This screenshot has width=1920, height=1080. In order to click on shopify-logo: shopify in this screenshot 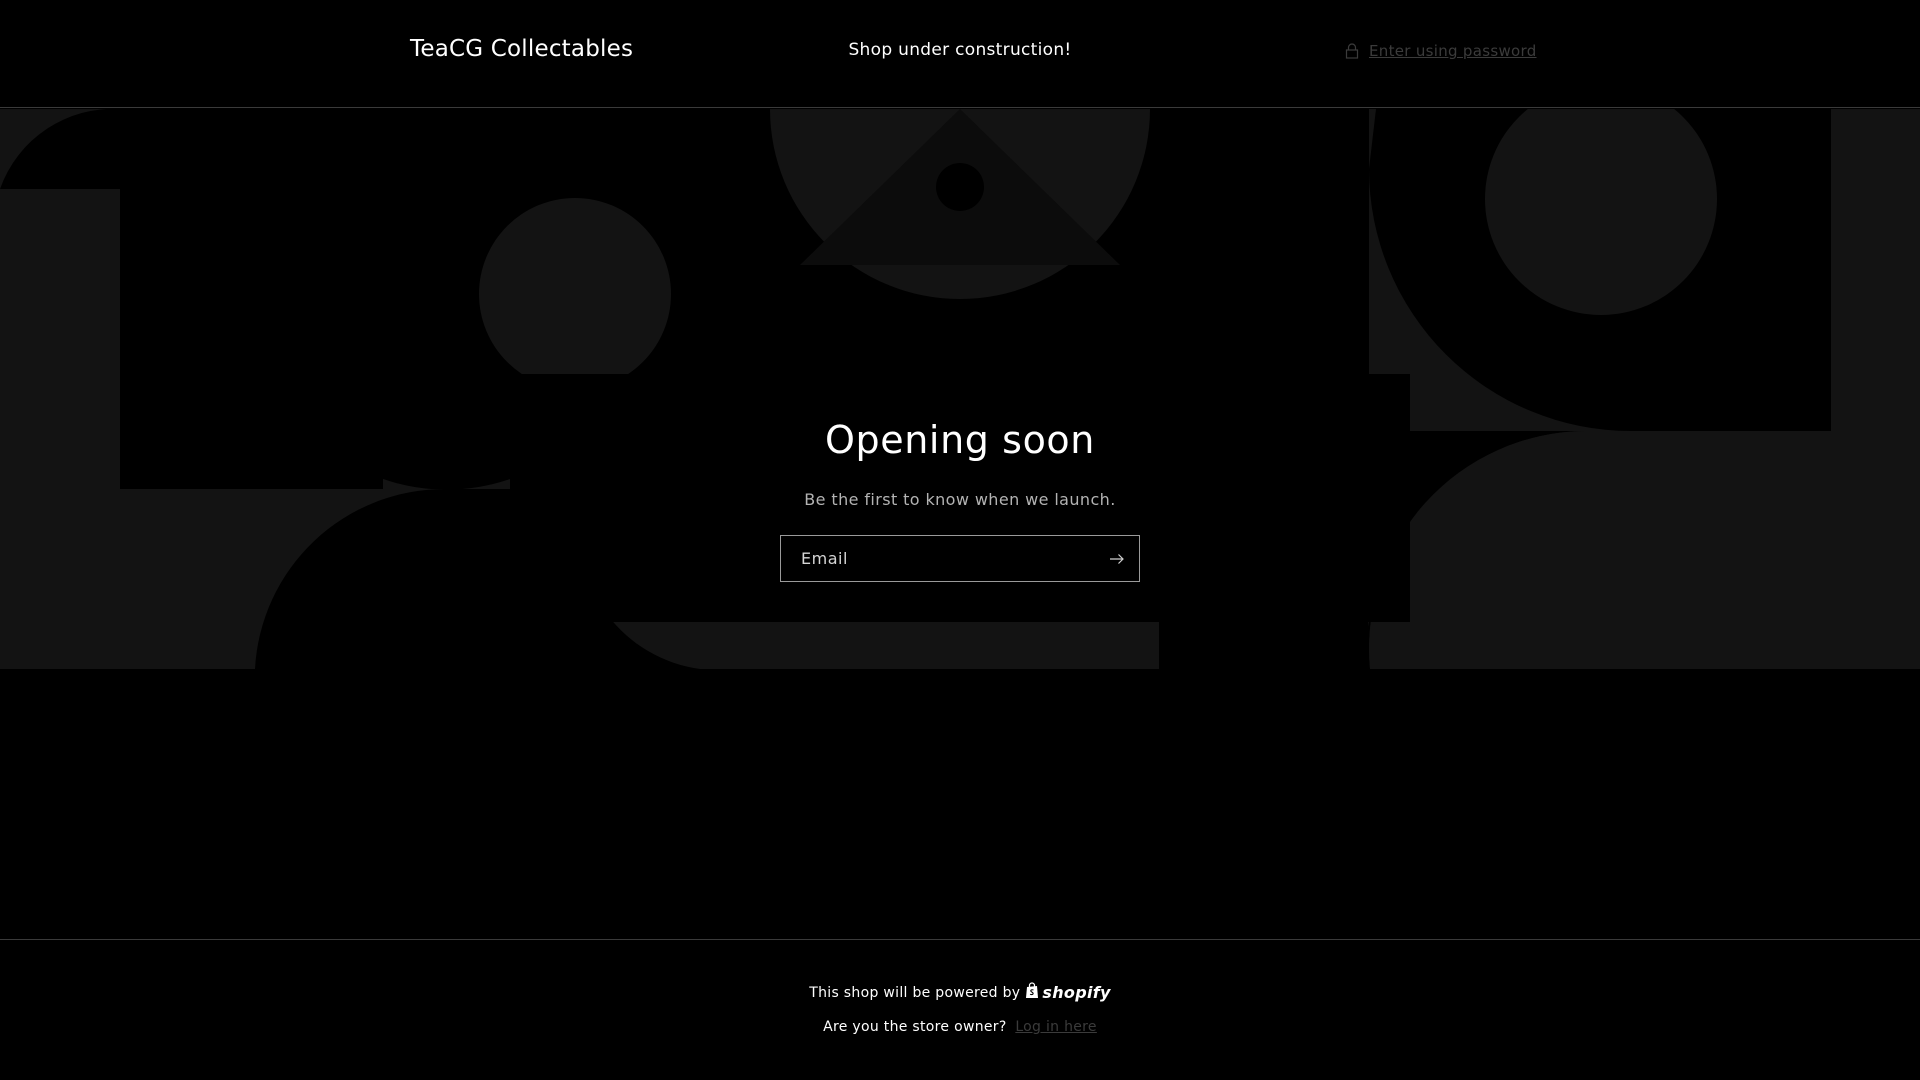, I will do `click(1067, 992)`.